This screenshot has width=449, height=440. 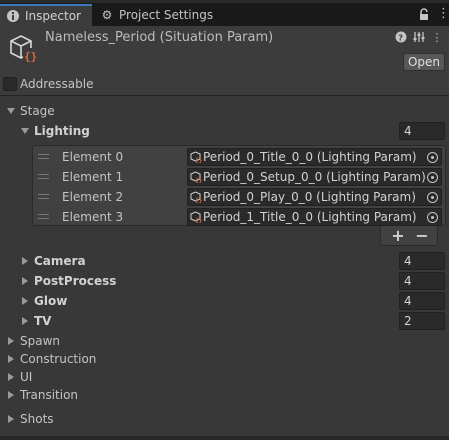 What do you see at coordinates (26, 377) in the screenshot?
I see `foldout-ui-label: UI` at bounding box center [26, 377].